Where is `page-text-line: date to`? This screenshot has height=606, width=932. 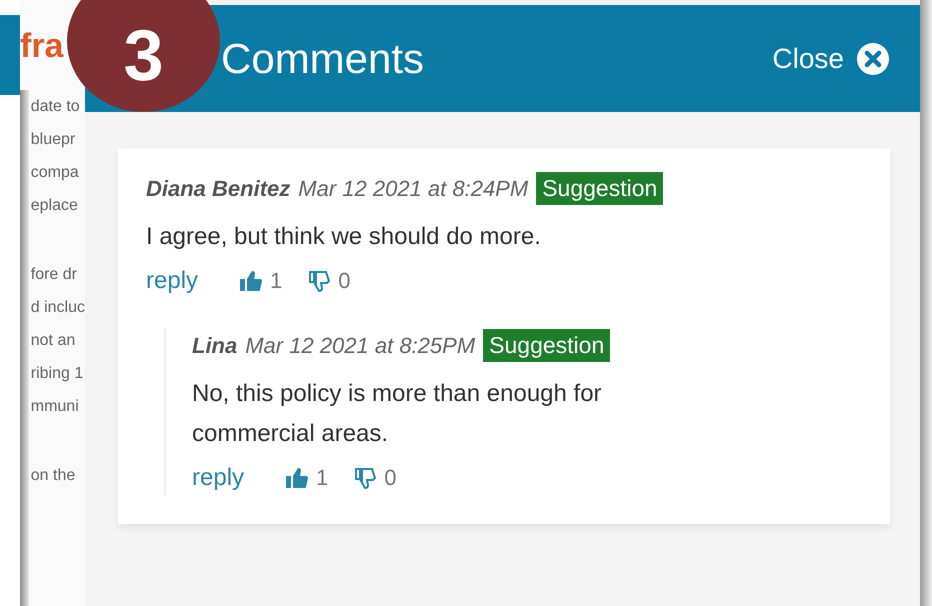
page-text-line: date to is located at coordinates (55, 107).